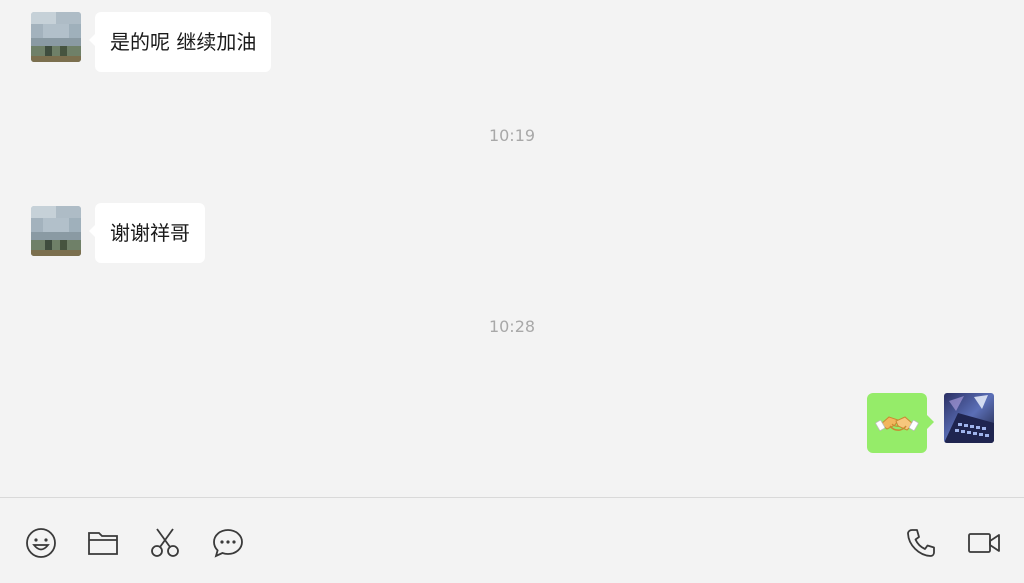 This screenshot has width=1024, height=583. I want to click on folder-icon, so click(103, 543).